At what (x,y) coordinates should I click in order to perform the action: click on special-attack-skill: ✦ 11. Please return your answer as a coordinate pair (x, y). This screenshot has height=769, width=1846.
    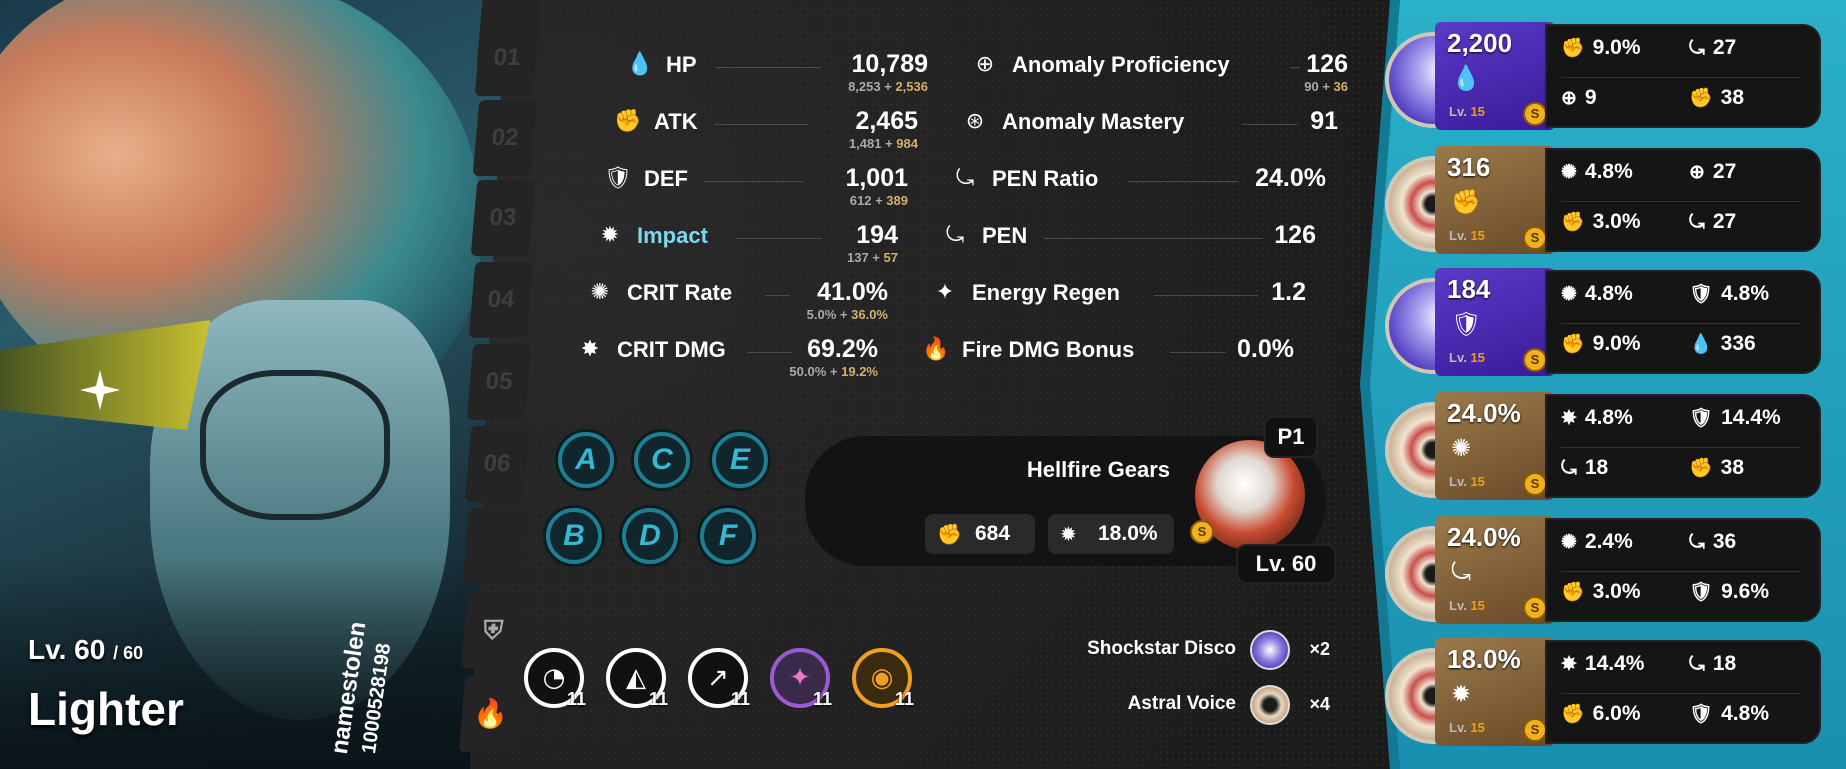
    Looking at the image, I should click on (801, 678).